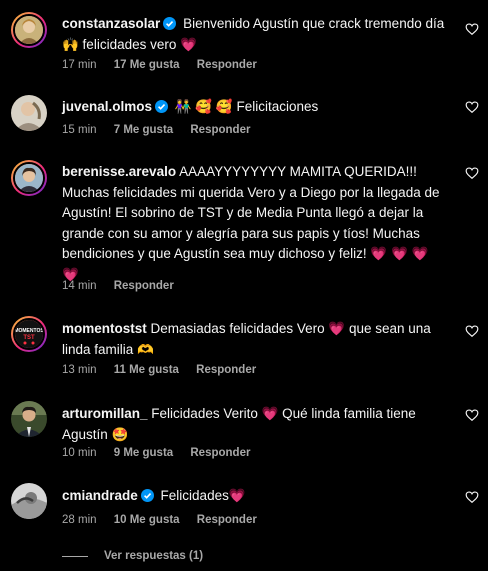 The image size is (488, 571). What do you see at coordinates (79, 65) in the screenshot?
I see `comment-time: 17 min` at bounding box center [79, 65].